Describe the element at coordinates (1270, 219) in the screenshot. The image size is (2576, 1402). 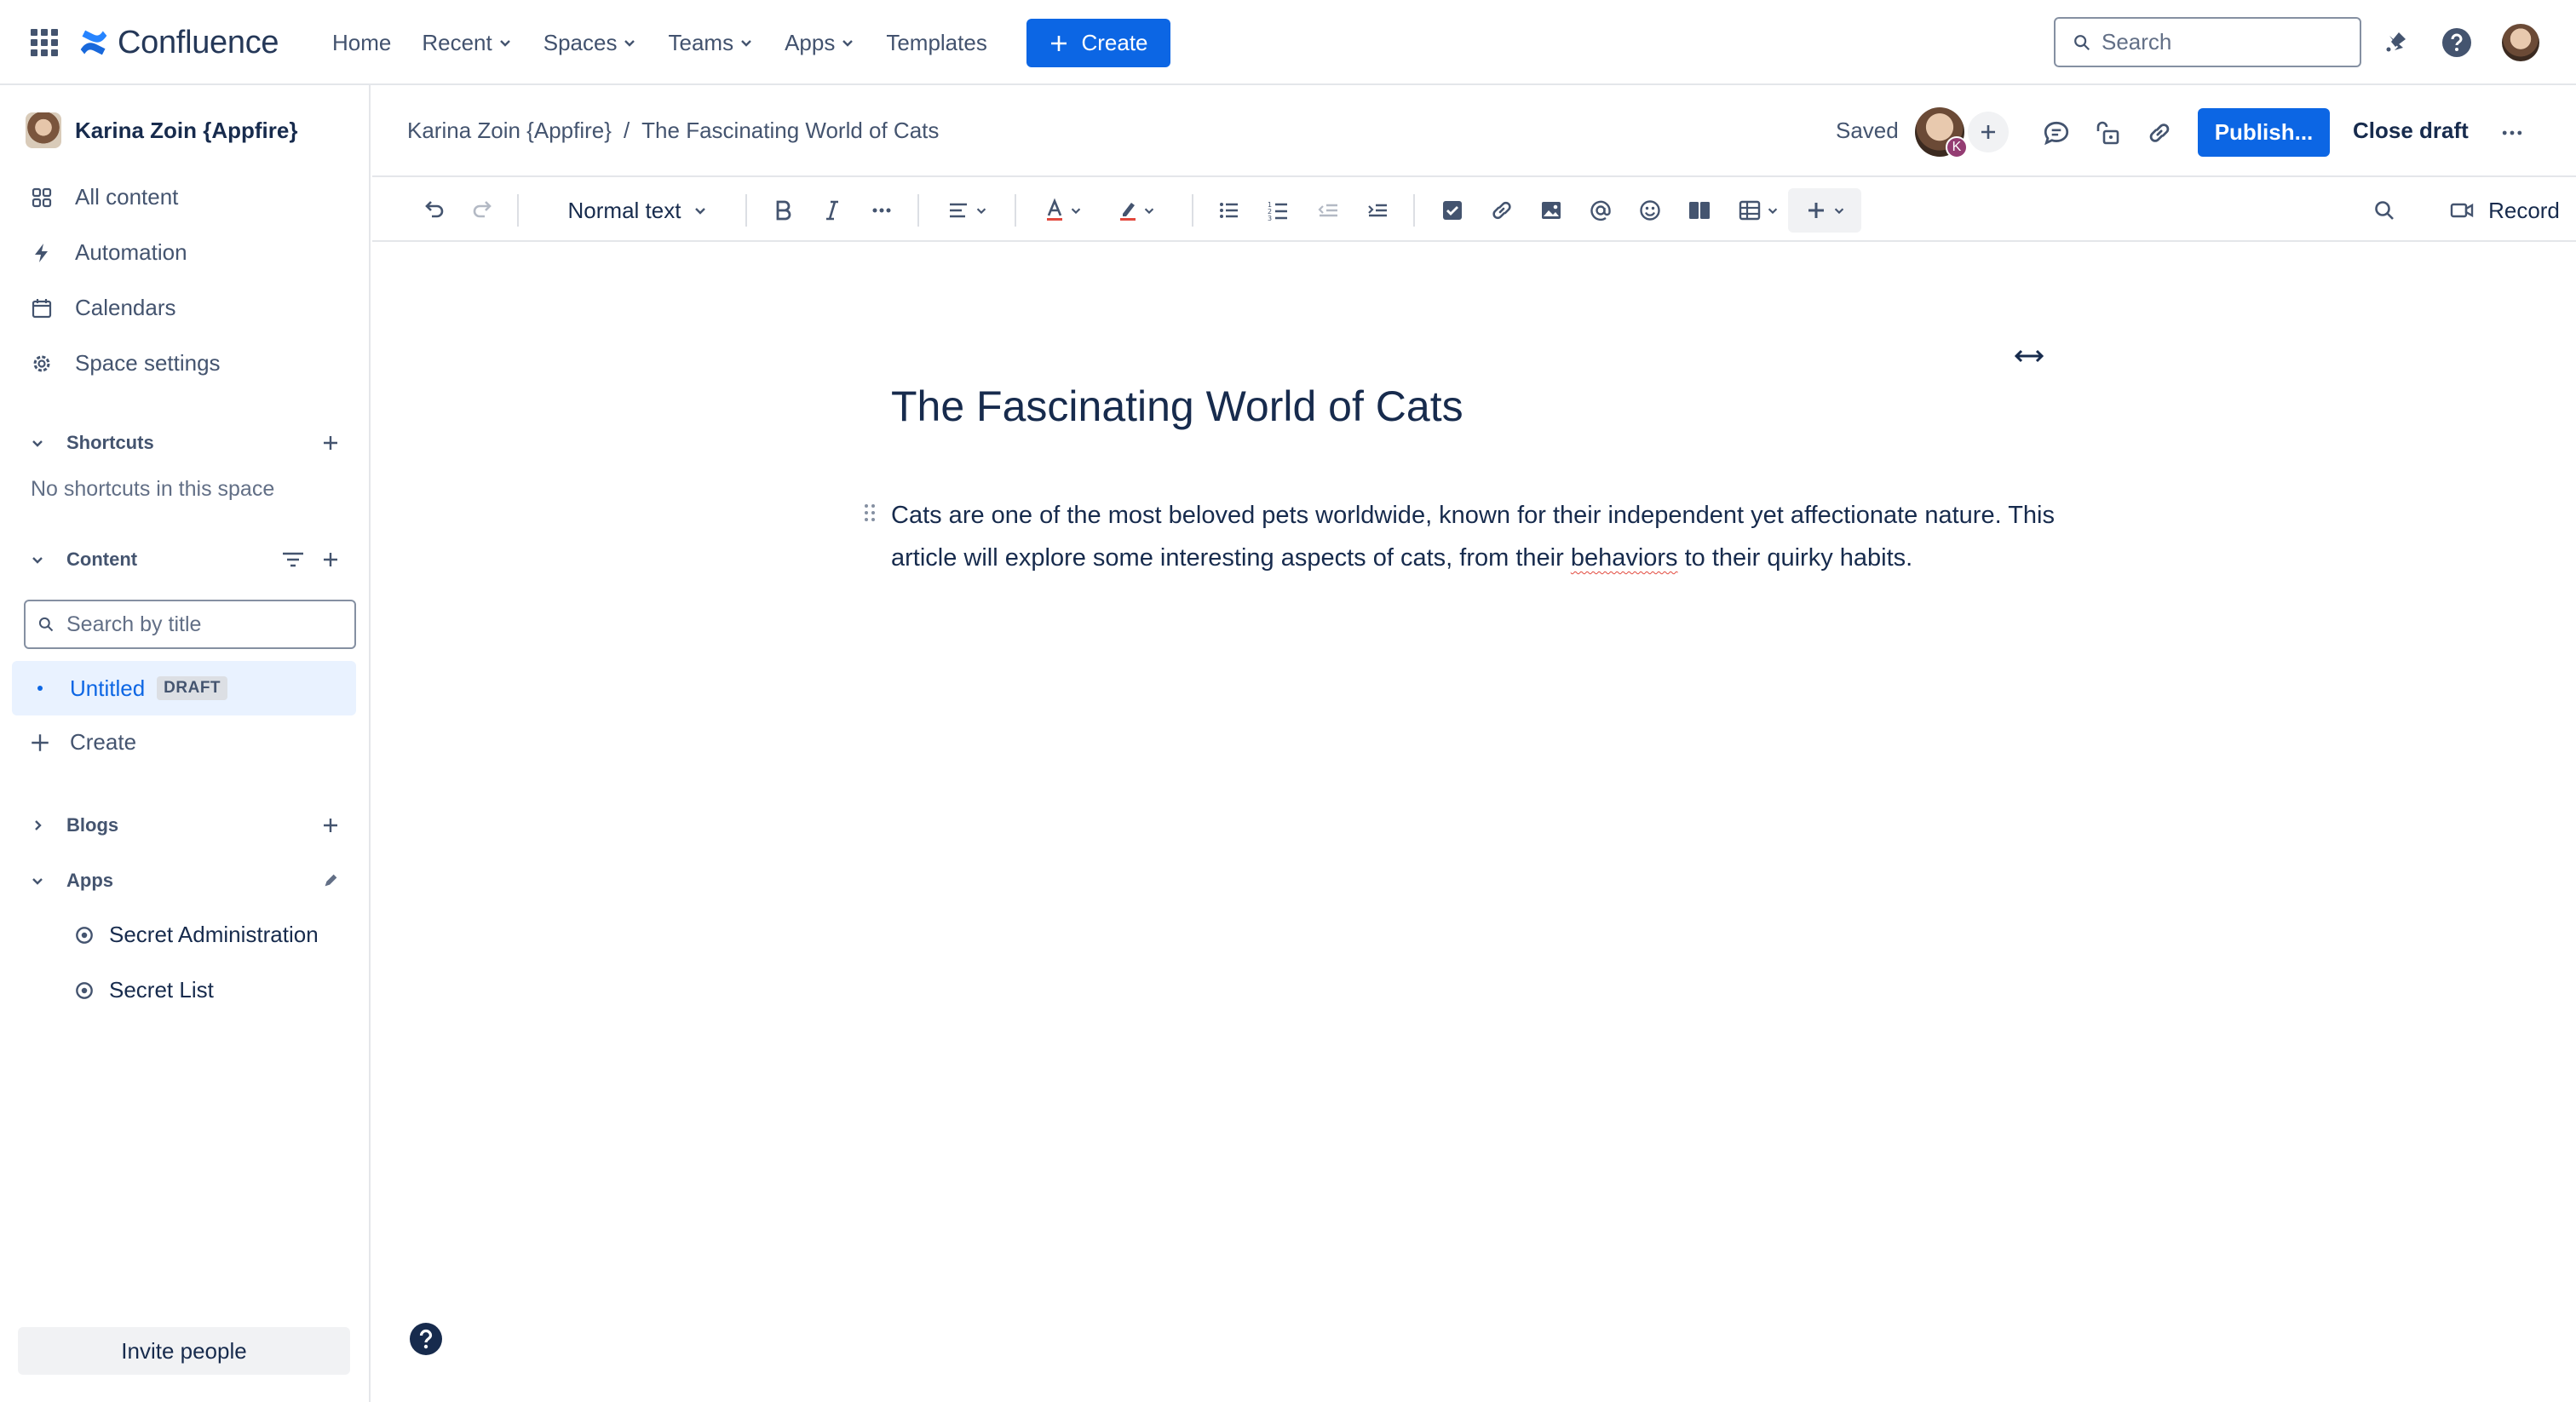
I see `svg-text: 3` at that location.